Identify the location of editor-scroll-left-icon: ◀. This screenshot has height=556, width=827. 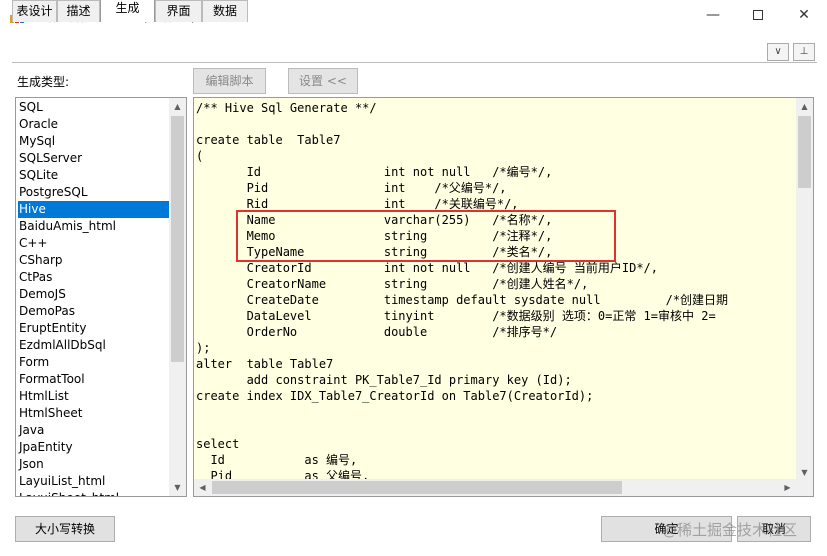
(202, 487).